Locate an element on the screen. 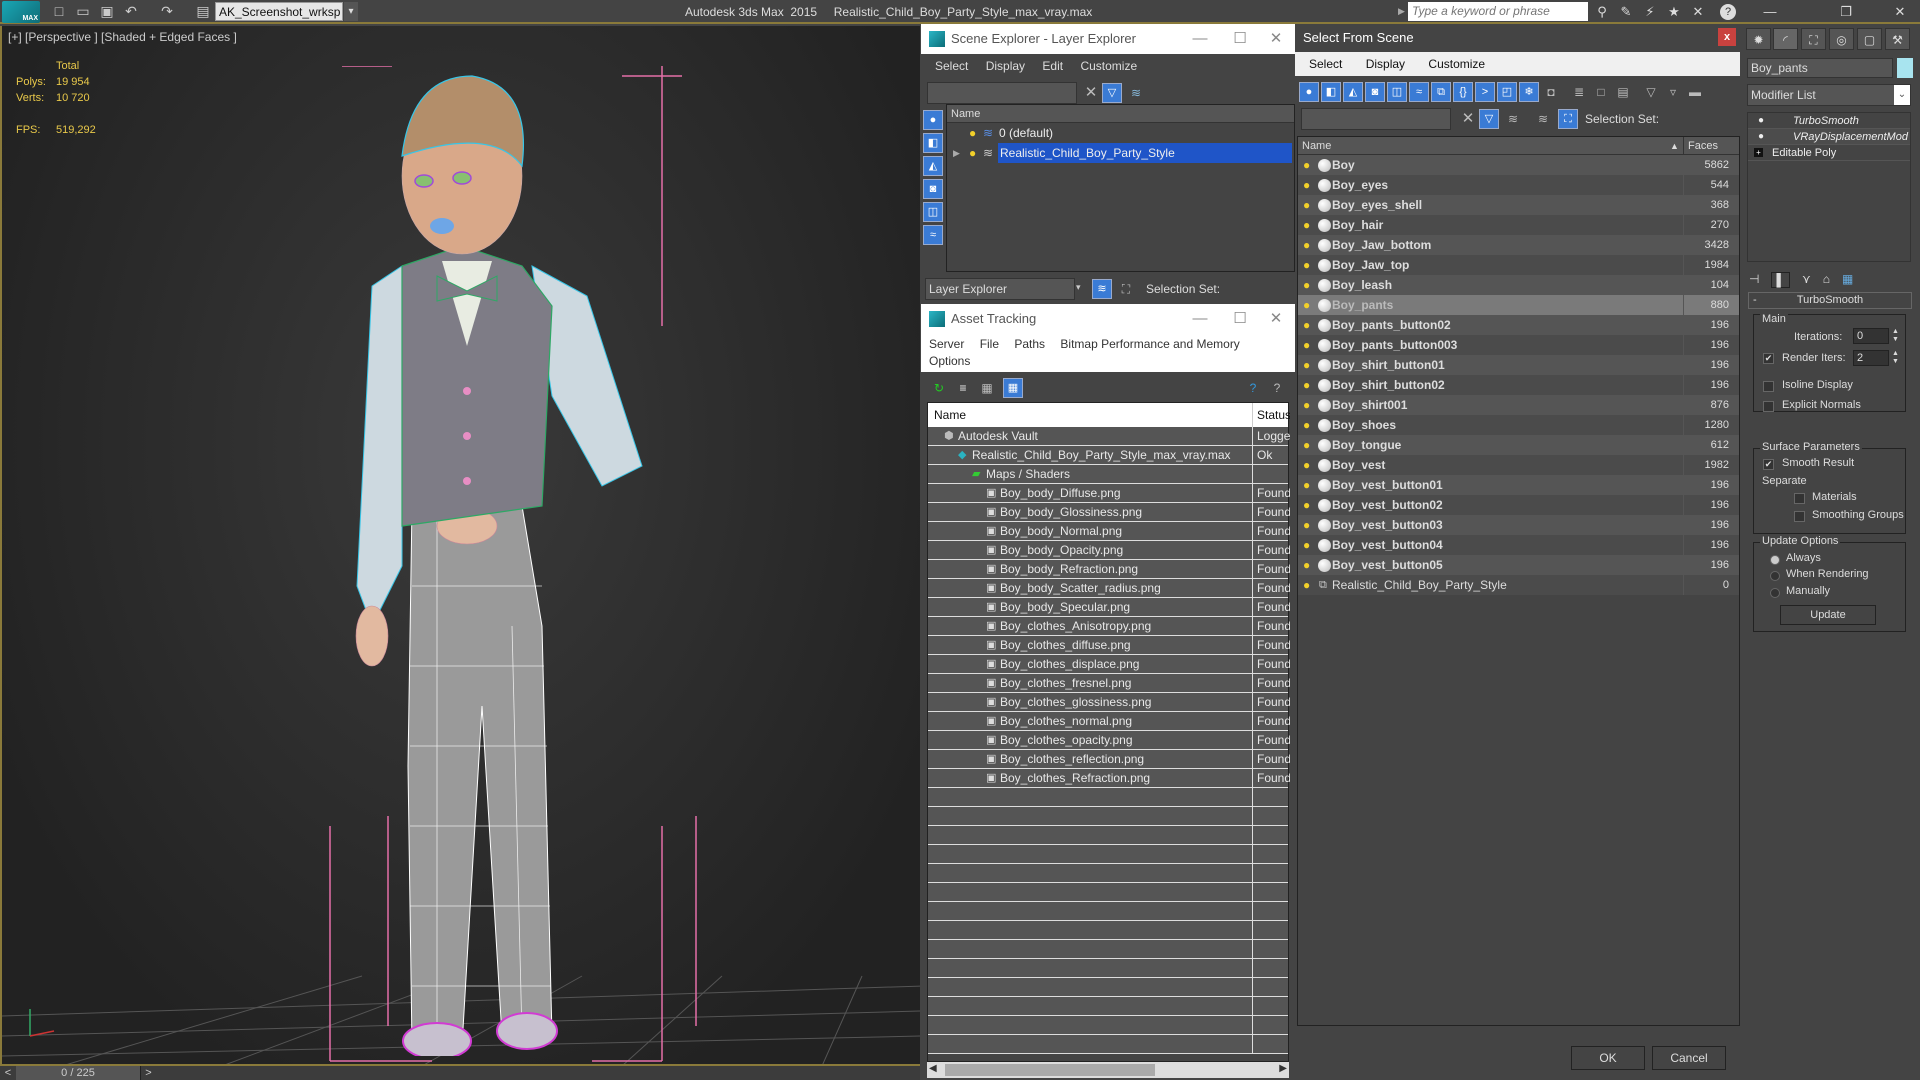 This screenshot has height=1080, width=1920. explorer-type-dropdown: Layer Explorer is located at coordinates (1000, 289).